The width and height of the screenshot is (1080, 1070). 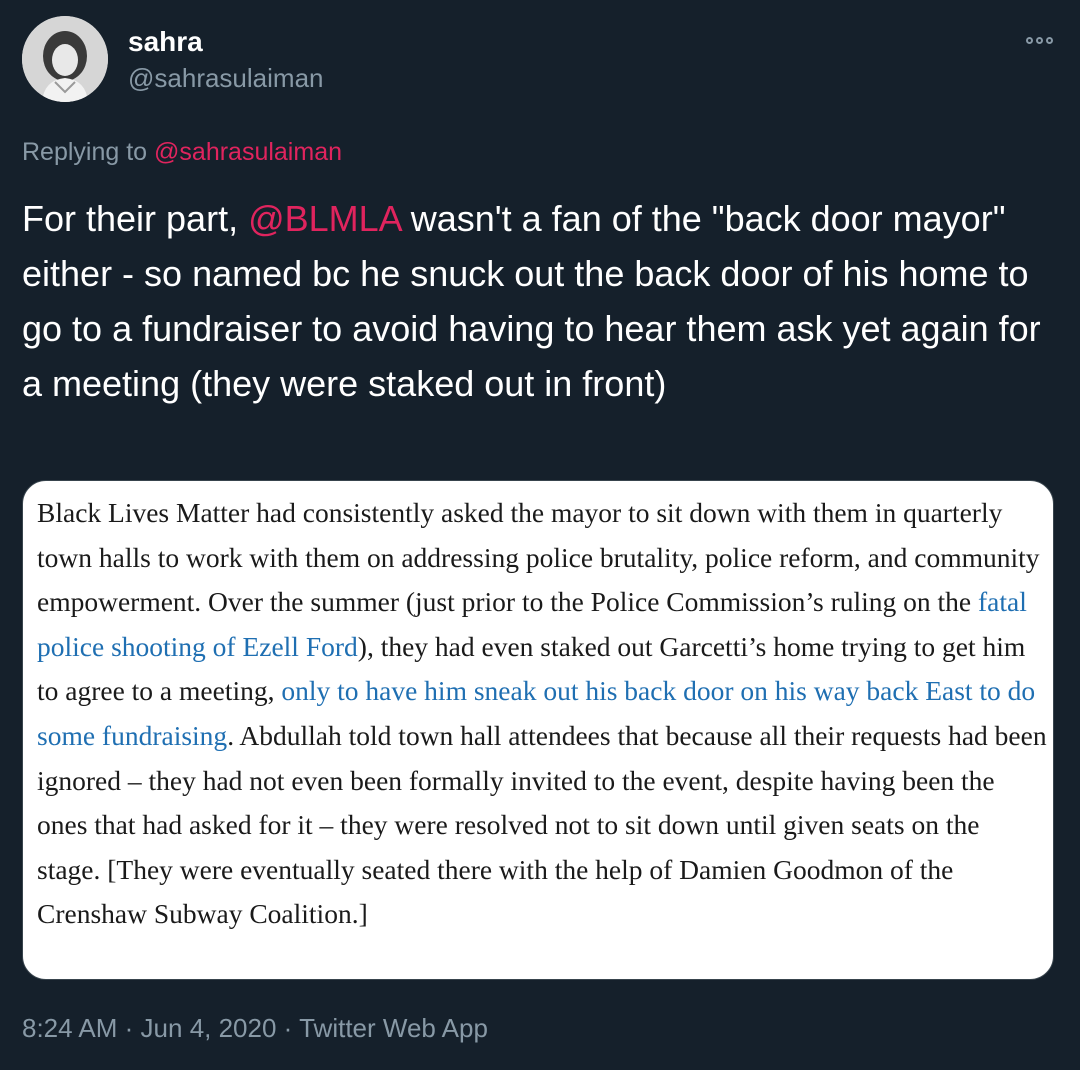 I want to click on author-display-name: sahra, so click(x=165, y=42).